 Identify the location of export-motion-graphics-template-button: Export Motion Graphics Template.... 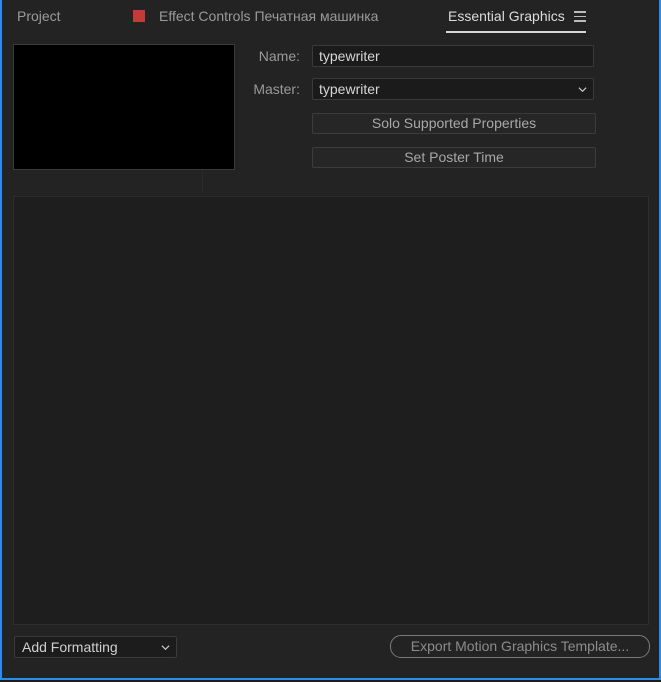
(520, 646).